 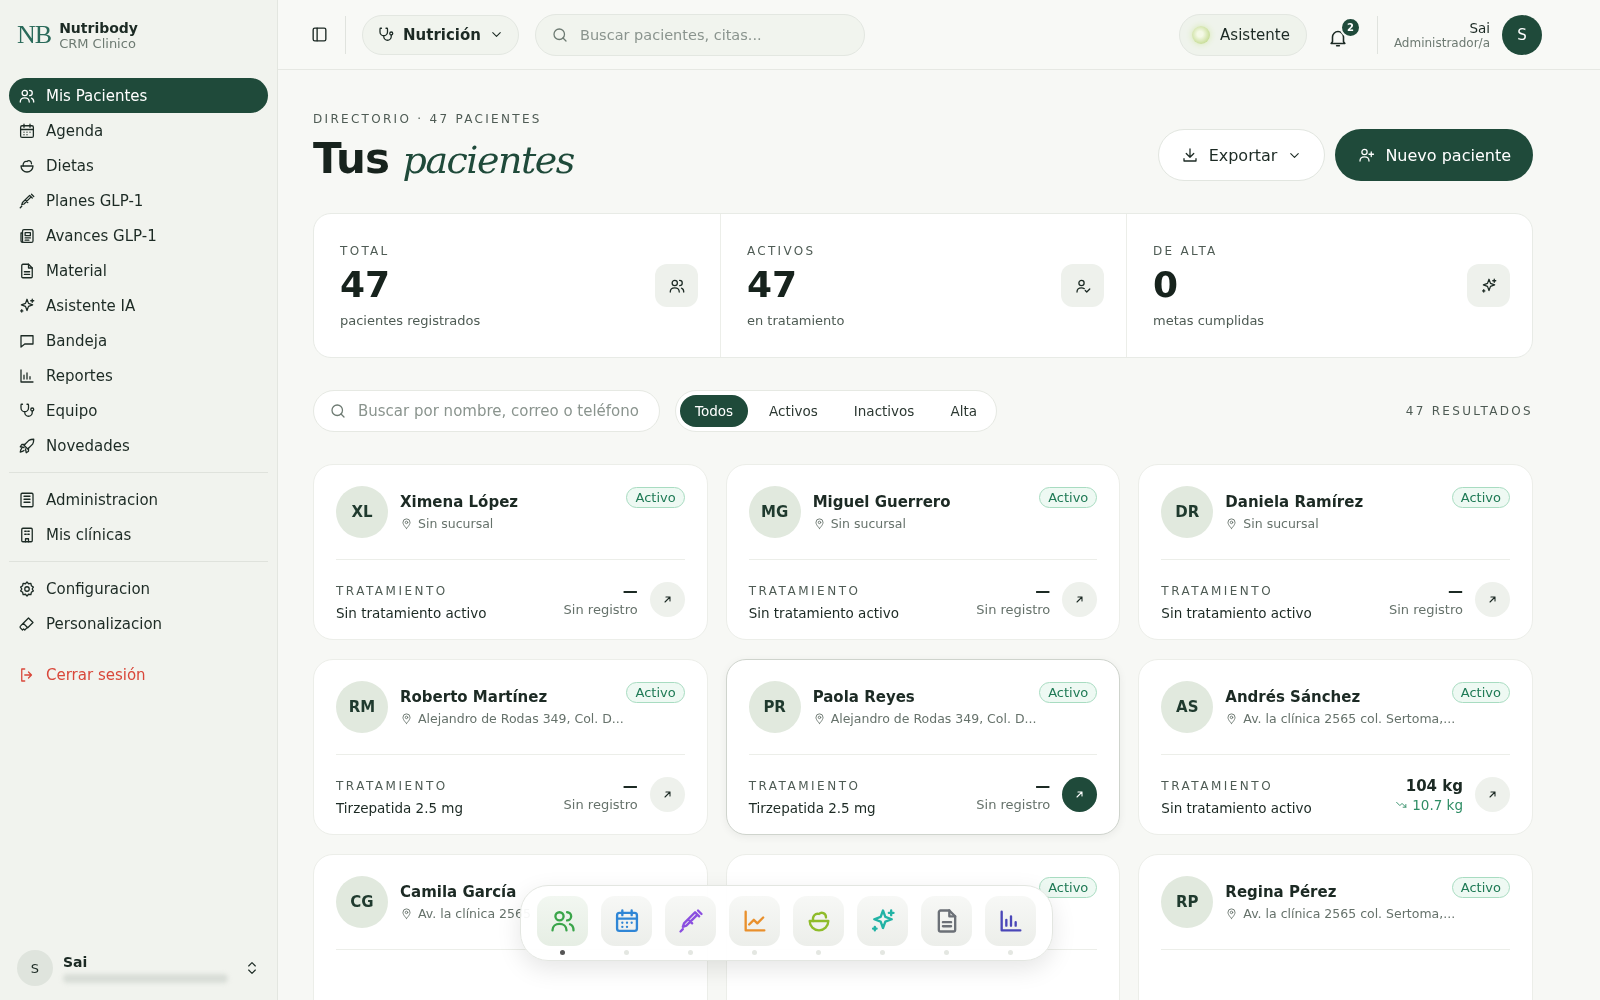 What do you see at coordinates (510, 747) in the screenshot?
I see `patient-card: RM Roberto Martínez Alejandro de Rodas 349, Col. D... Activo TRATAMIENTO Tirzepatida 2.5 mg — Sin registro` at bounding box center [510, 747].